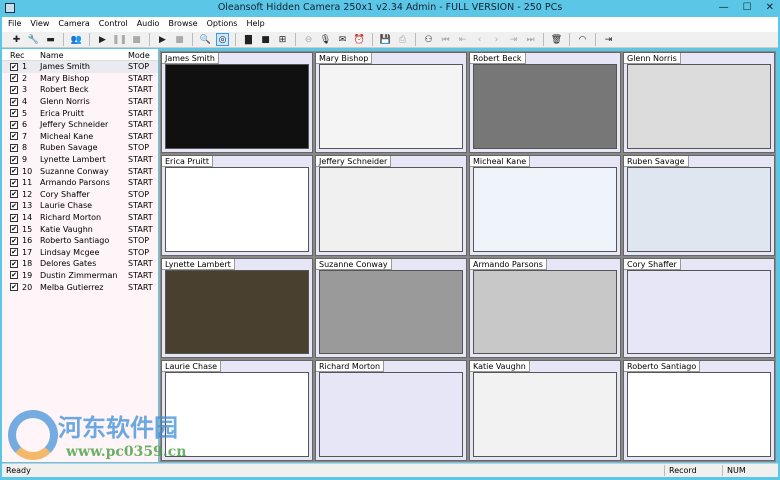 Image resolution: width=780 pixels, height=480 pixels. I want to click on list-item: ✔ 8 Ruben Savage STOP, so click(80, 148).